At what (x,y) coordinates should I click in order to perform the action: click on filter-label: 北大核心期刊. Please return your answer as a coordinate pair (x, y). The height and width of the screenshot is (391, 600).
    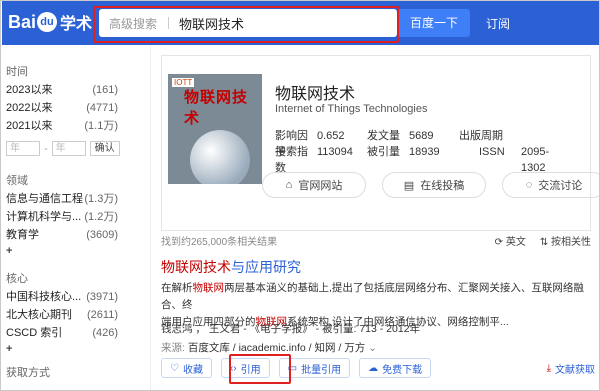
    Looking at the image, I should click on (39, 315).